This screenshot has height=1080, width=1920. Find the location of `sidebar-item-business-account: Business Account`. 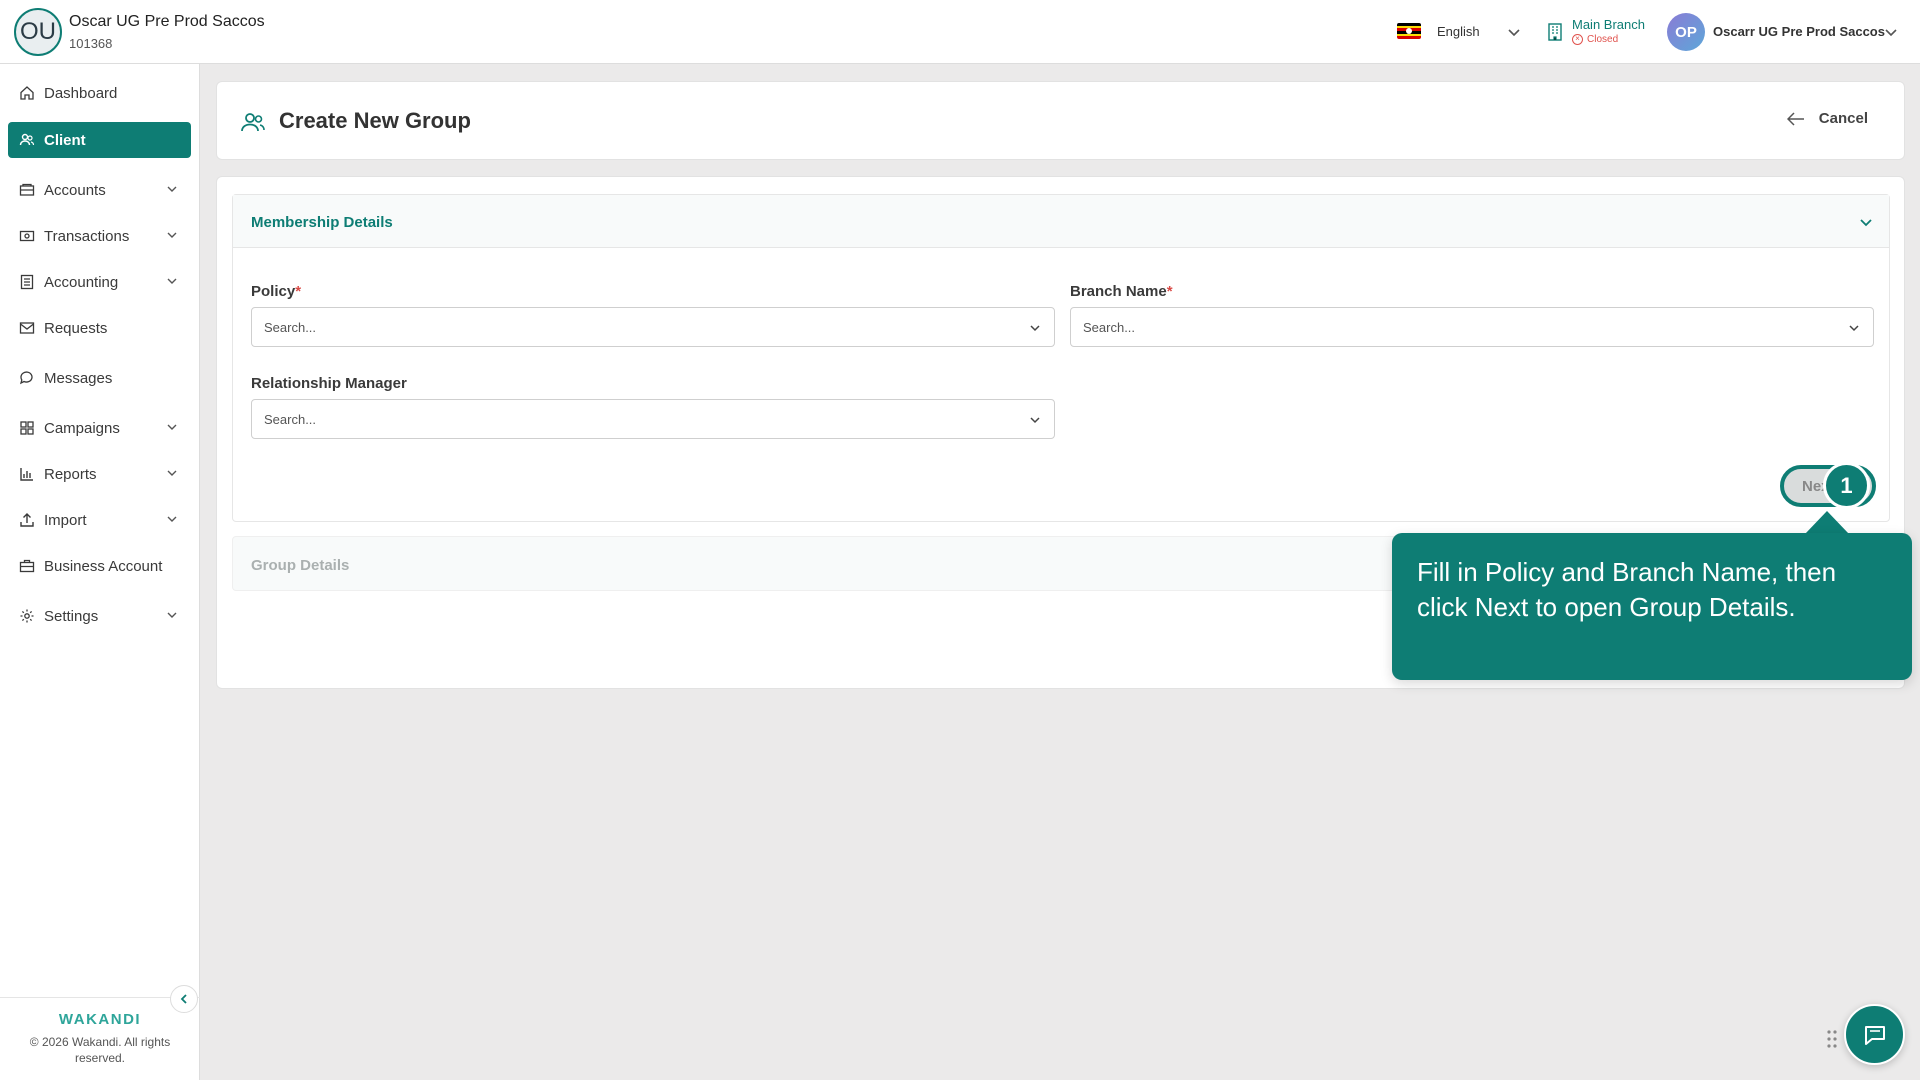

sidebar-item-business-account: Business Account is located at coordinates (99, 566).